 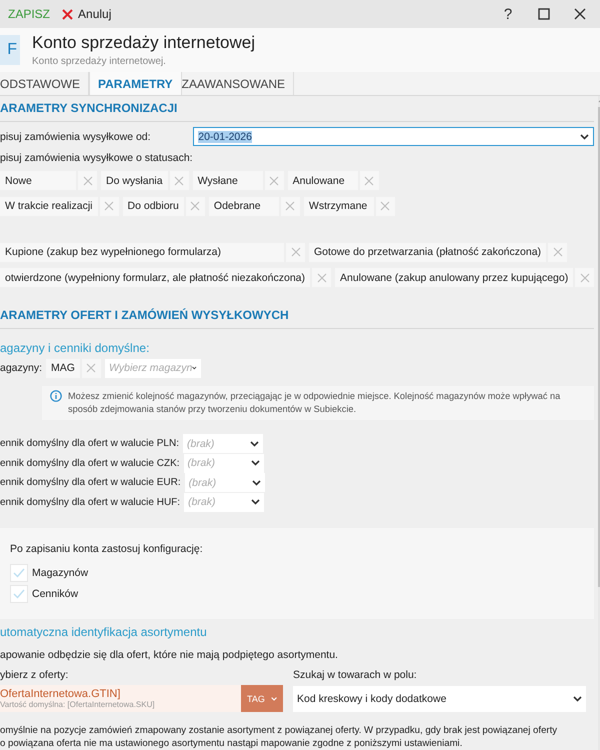 What do you see at coordinates (169, 655) in the screenshot?
I see `note-text: apowanie odbędzie się dla ofert, które nie mają podpiętego asortymentu.` at bounding box center [169, 655].